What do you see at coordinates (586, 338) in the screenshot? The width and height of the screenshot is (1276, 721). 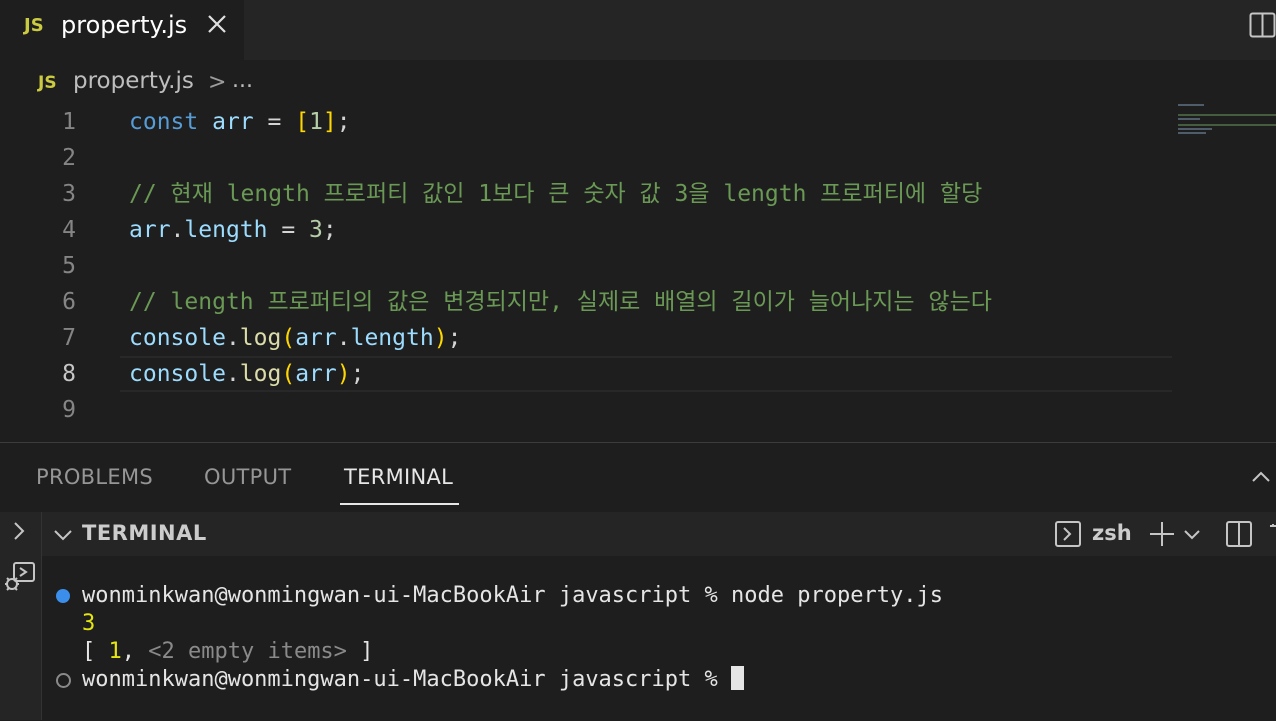 I see `code-line: 7 console.log(arr.length);` at bounding box center [586, 338].